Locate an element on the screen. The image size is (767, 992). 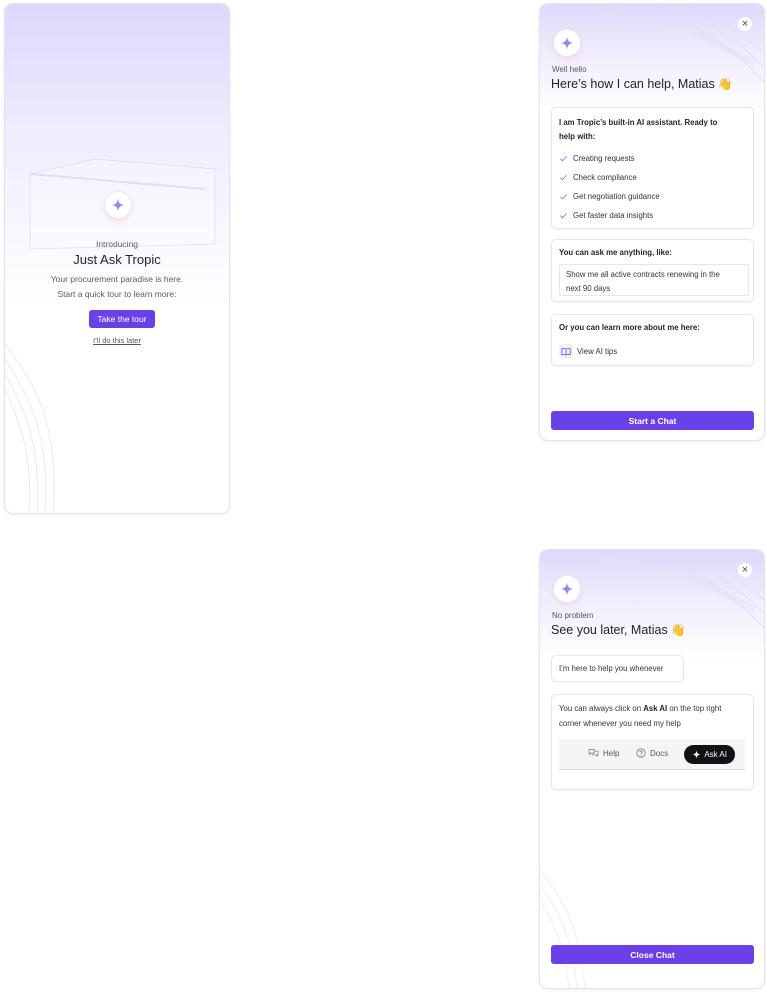
hint-bold: Ask AI is located at coordinates (655, 708).